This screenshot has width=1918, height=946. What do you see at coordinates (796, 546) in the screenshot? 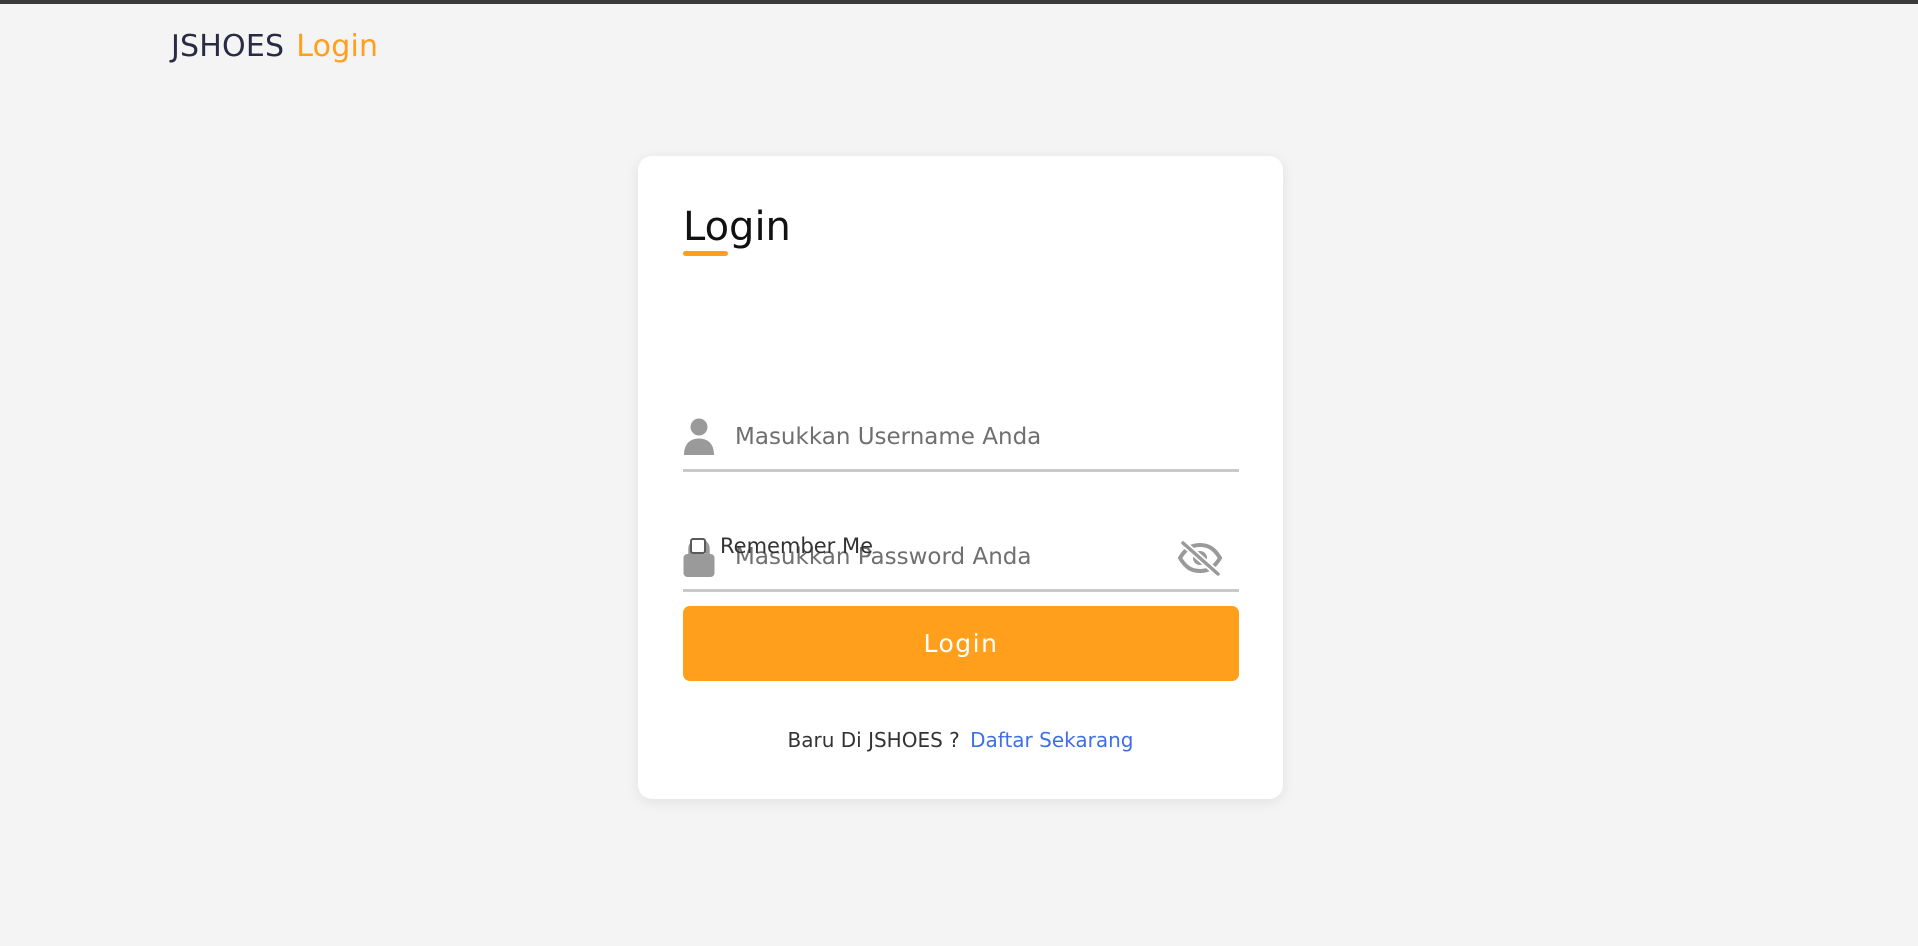
I see `remember-me-label: Remember Me` at bounding box center [796, 546].